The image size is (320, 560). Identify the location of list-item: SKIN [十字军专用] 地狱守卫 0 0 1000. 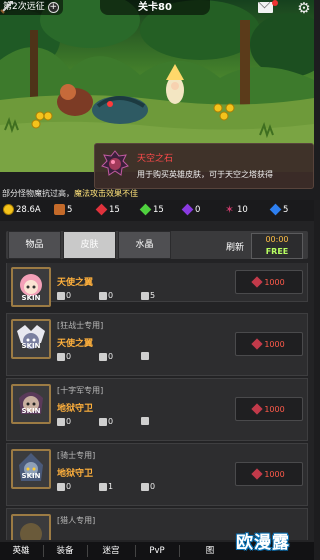
(157, 409).